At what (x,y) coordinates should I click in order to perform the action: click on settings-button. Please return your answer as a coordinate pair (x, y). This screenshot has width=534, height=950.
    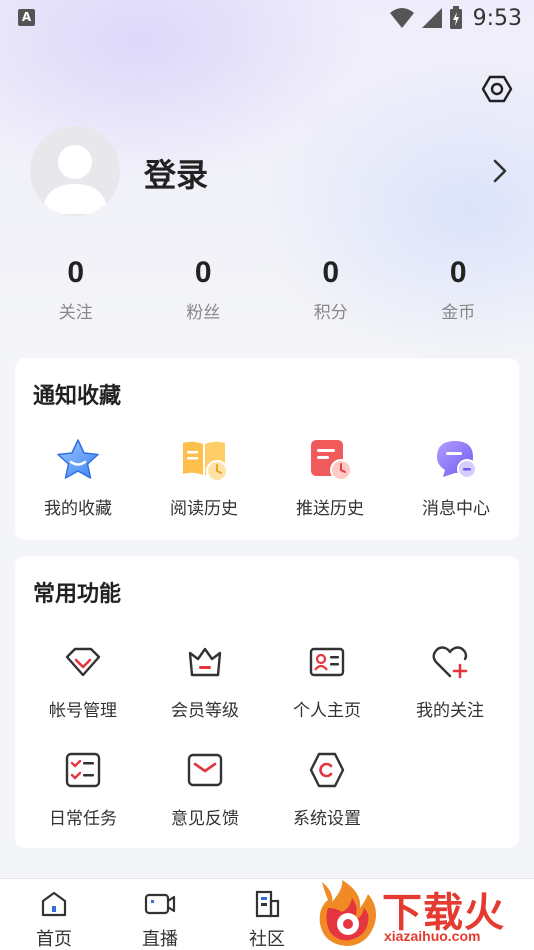
    Looking at the image, I should click on (497, 89).